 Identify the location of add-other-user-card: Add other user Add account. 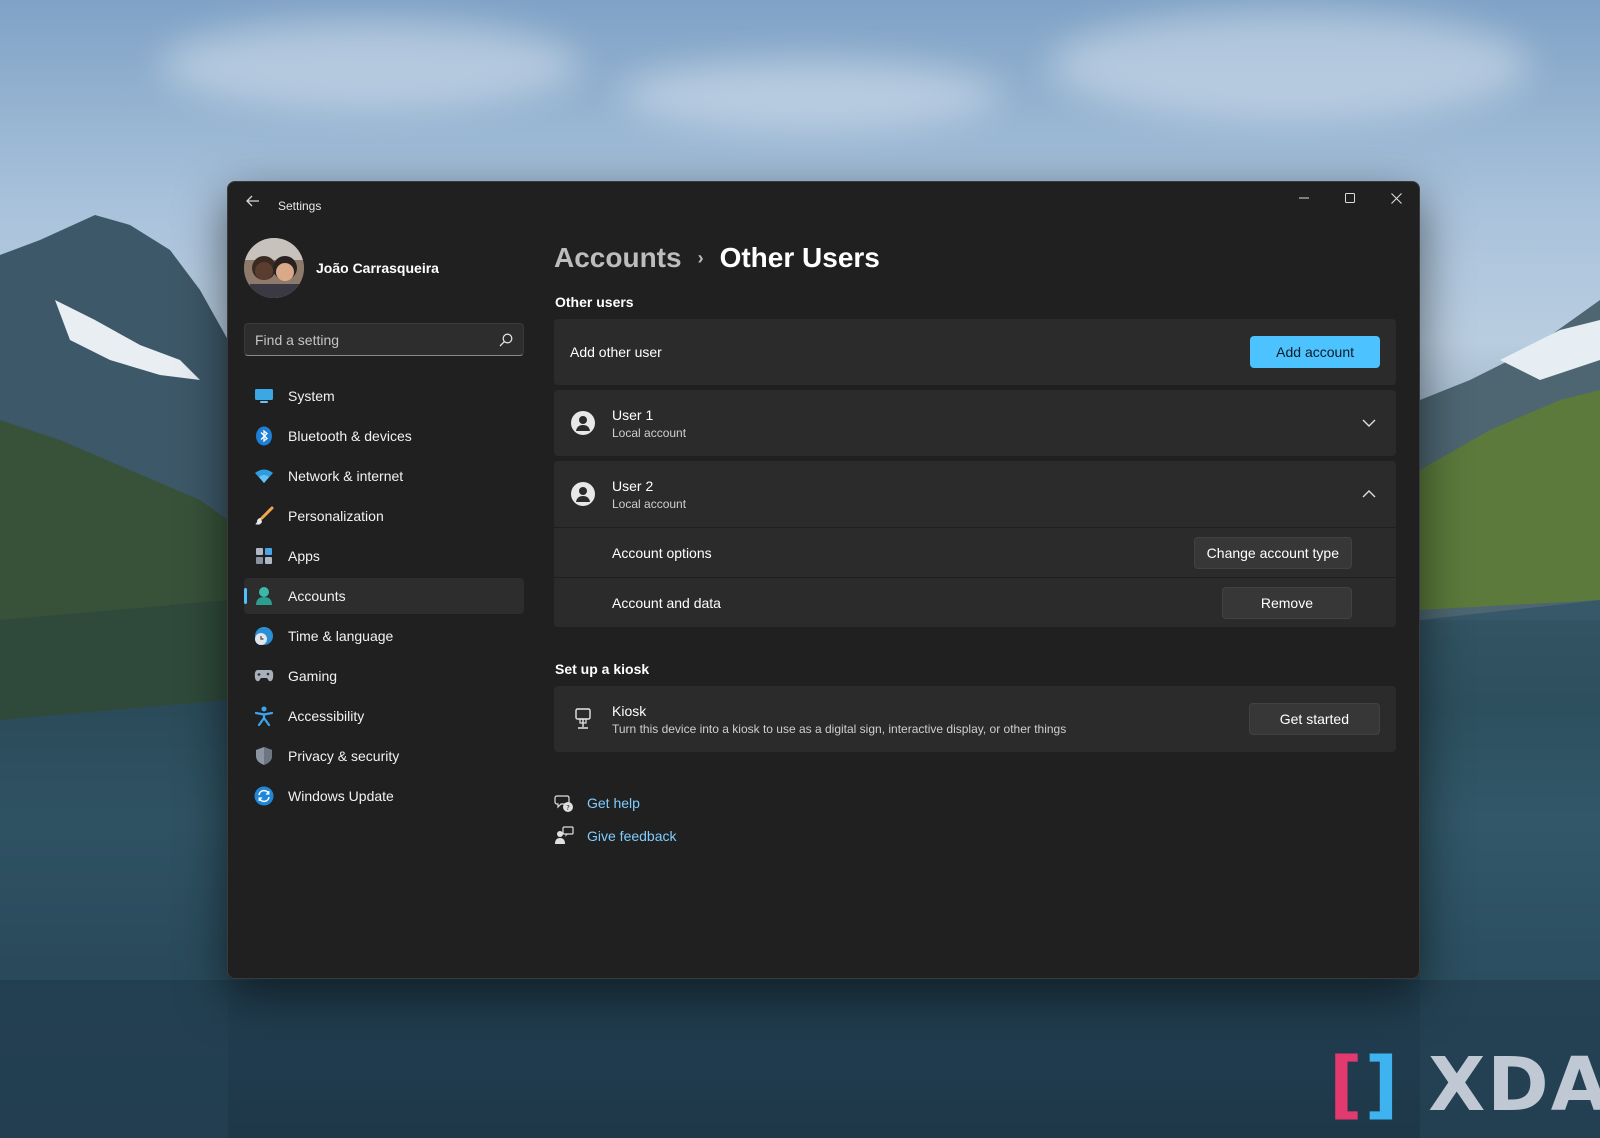
(975, 352).